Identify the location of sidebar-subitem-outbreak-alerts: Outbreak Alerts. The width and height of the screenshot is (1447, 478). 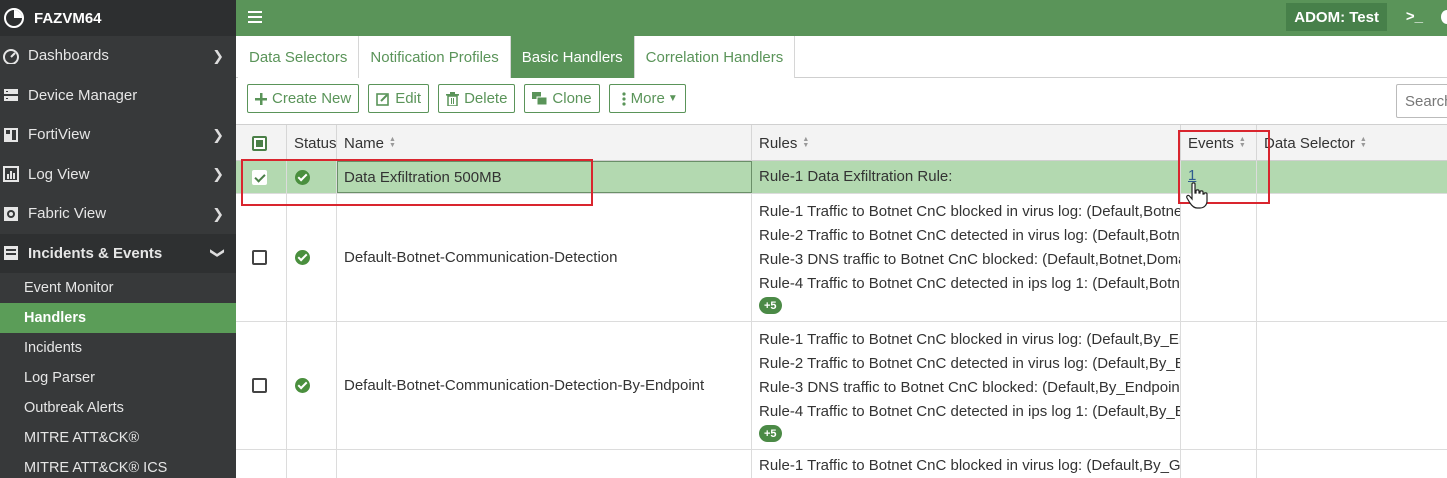
(118, 408).